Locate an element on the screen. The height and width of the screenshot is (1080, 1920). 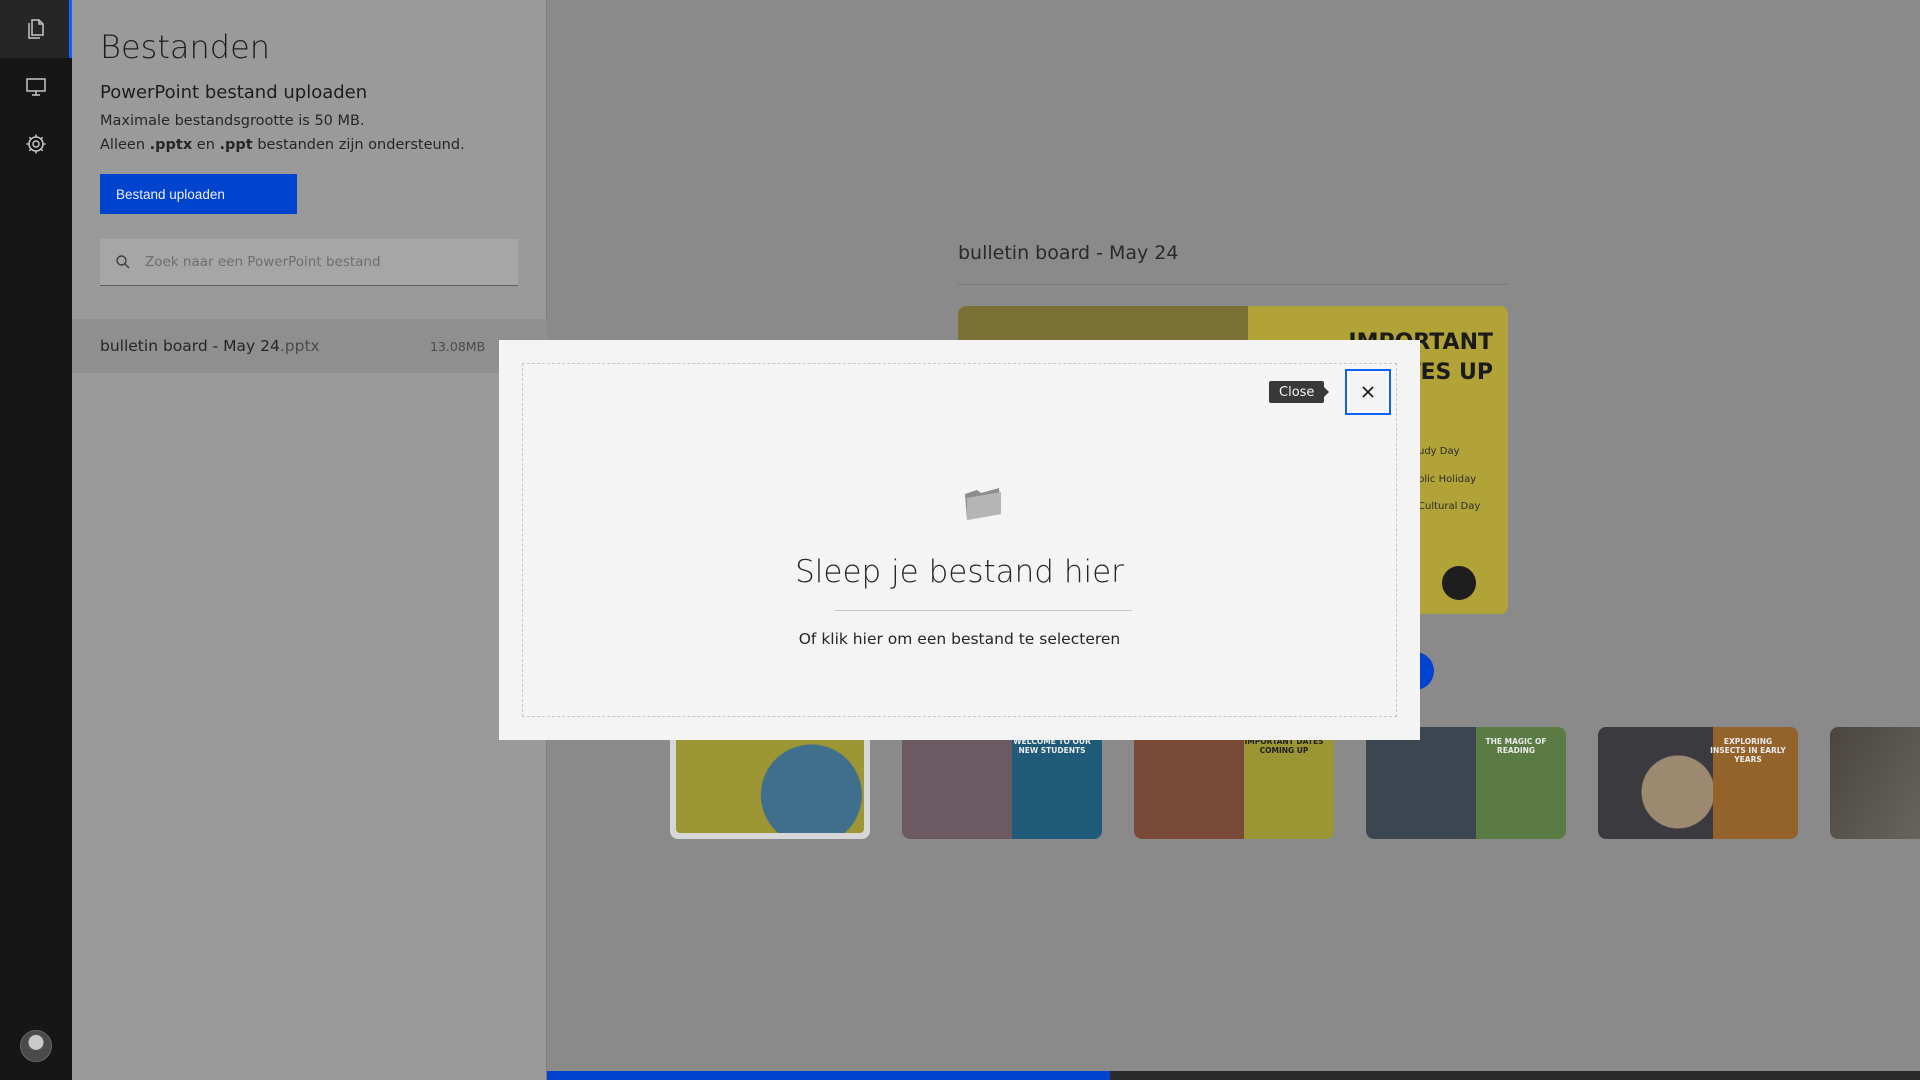
search-icon is located at coordinates (123, 262).